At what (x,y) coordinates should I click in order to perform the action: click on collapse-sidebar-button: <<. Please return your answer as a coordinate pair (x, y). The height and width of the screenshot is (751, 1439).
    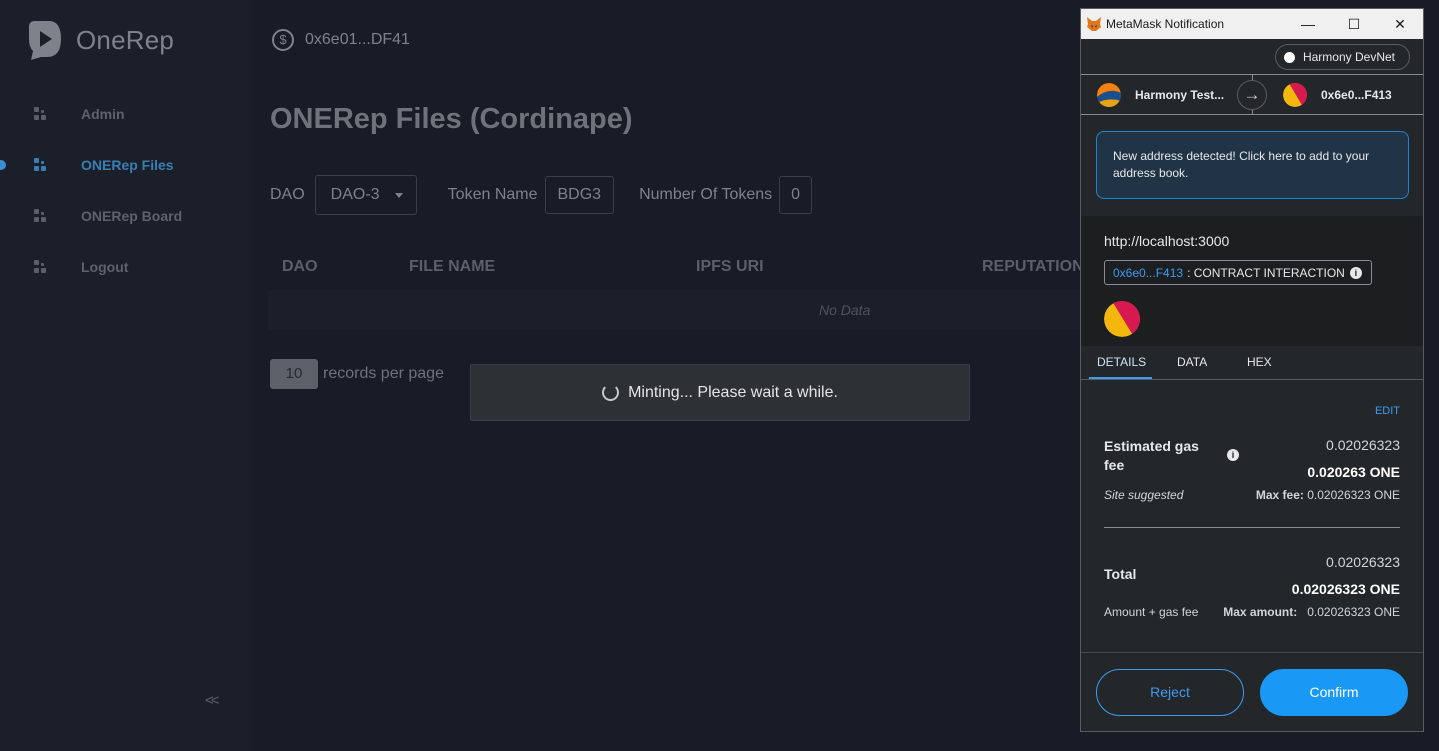
    Looking at the image, I should click on (212, 700).